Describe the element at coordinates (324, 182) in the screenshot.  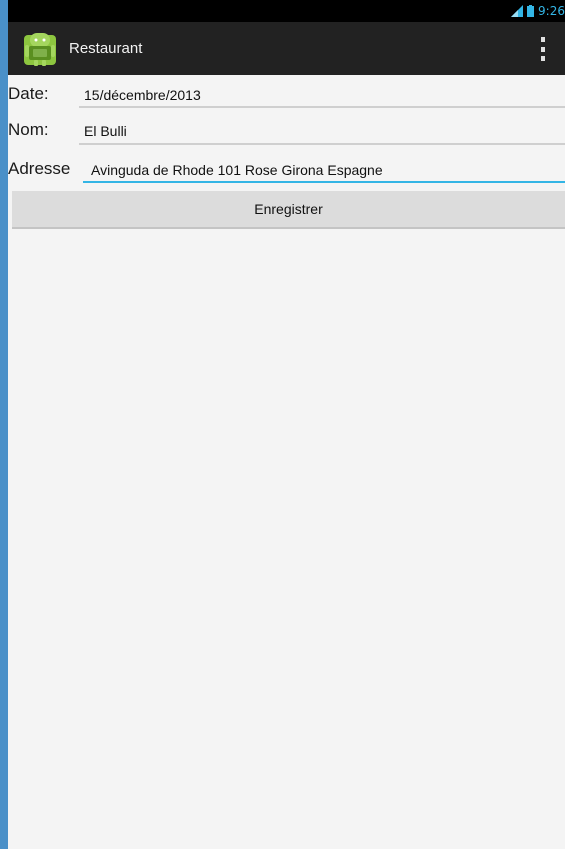
I see `adresse-field-underline` at that location.